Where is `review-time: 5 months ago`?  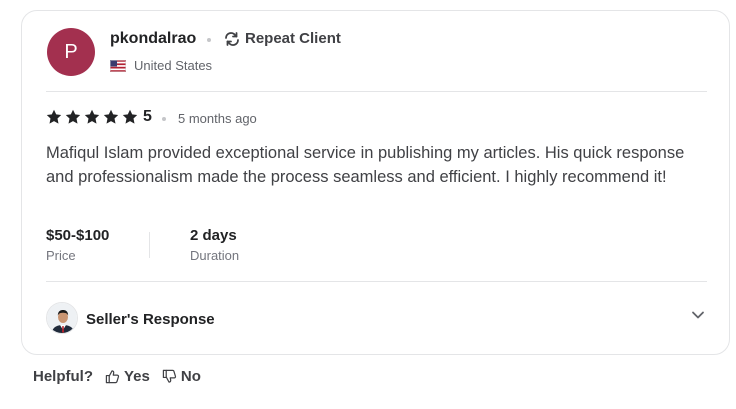
review-time: 5 months ago is located at coordinates (217, 118).